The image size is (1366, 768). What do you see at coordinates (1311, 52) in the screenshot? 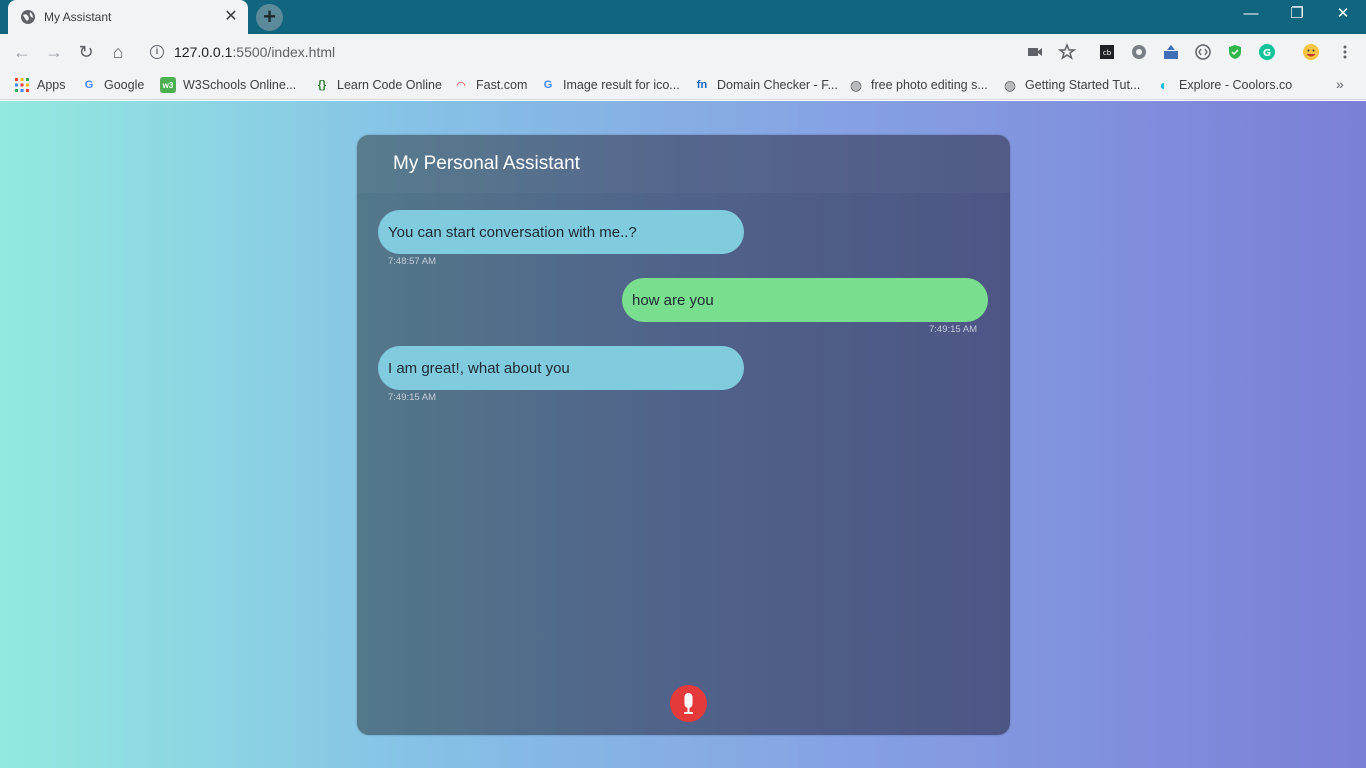
I see `profile-avatar-icon` at bounding box center [1311, 52].